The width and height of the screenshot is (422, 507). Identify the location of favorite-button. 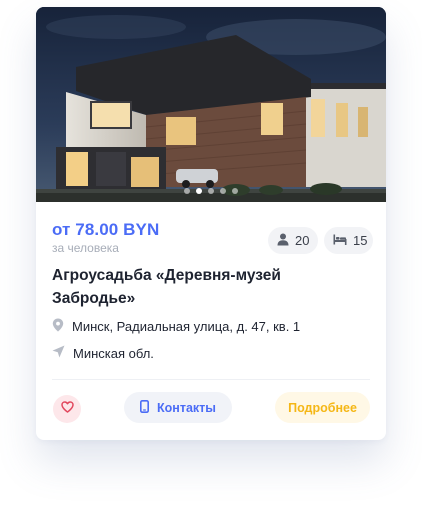
(67, 409).